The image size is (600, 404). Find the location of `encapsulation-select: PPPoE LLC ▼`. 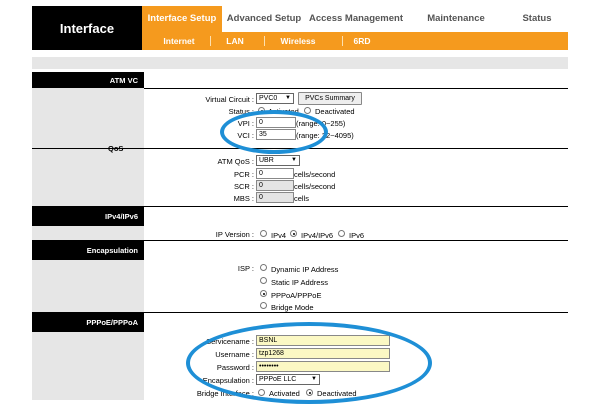

encapsulation-select: PPPoE LLC ▼ is located at coordinates (288, 379).